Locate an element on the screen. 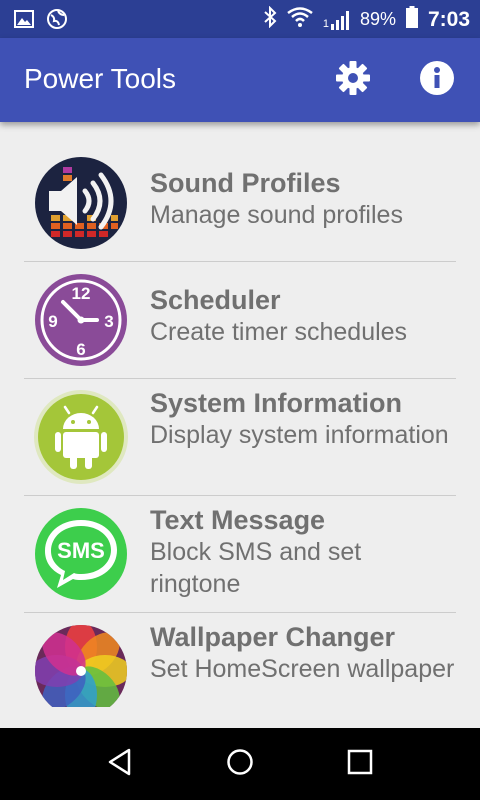 This screenshot has height=800, width=480. app-toolbar: Power Tools is located at coordinates (240, 80).